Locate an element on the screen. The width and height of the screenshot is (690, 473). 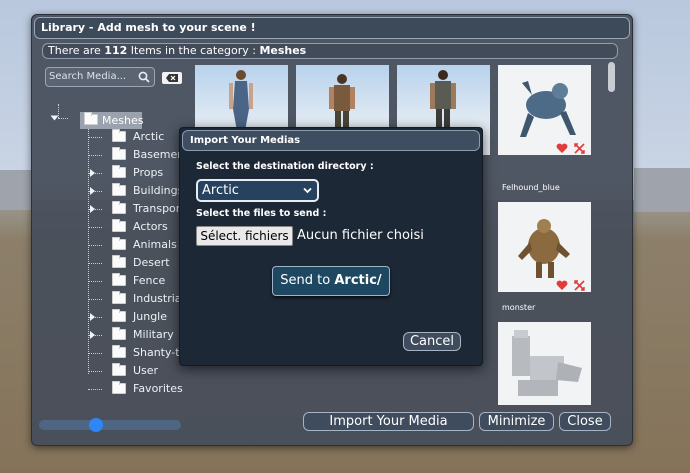
cancel-button: Cancel is located at coordinates (432, 341).